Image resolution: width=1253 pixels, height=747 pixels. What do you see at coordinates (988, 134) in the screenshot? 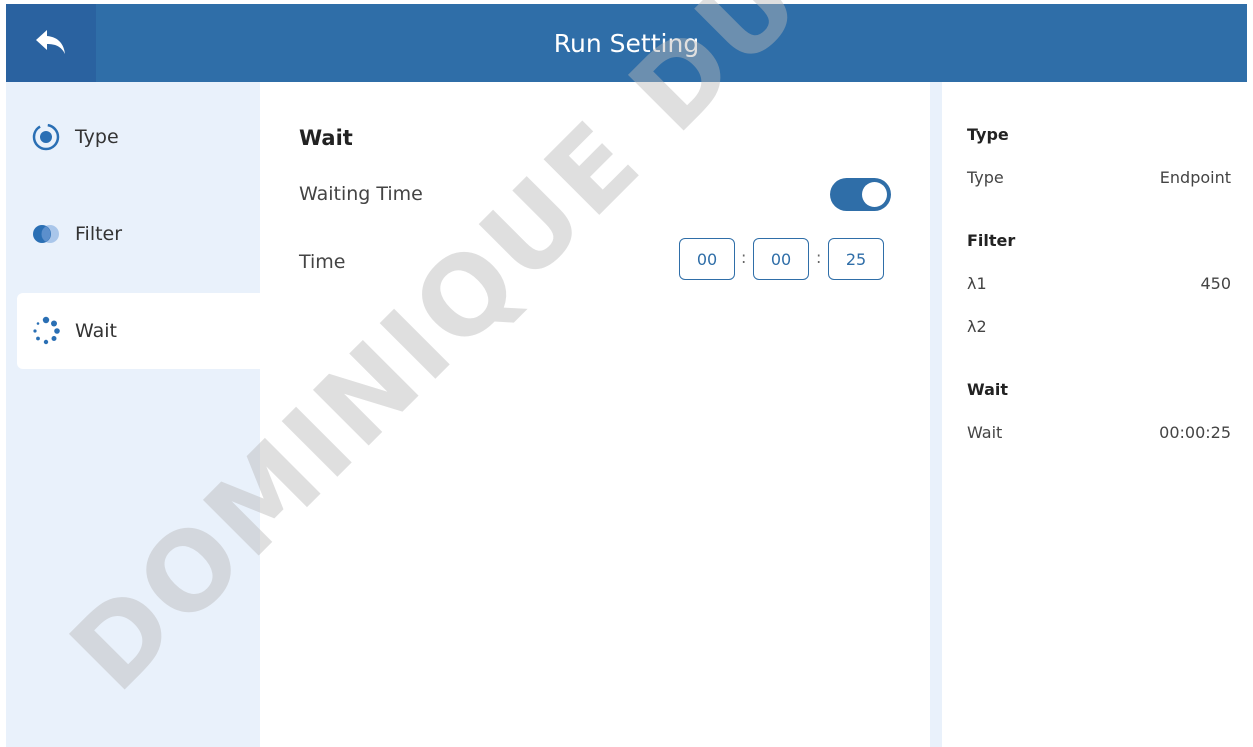
I see `summary-type-heading: Type` at bounding box center [988, 134].